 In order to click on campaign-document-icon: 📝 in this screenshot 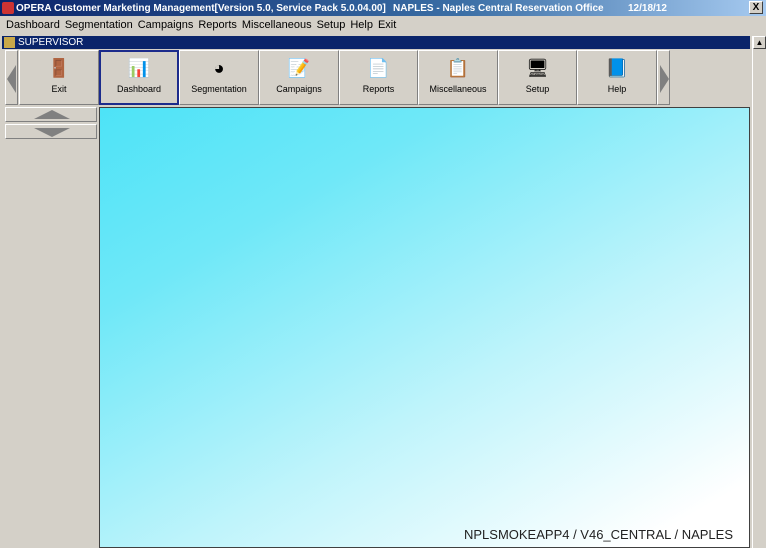, I will do `click(299, 68)`.